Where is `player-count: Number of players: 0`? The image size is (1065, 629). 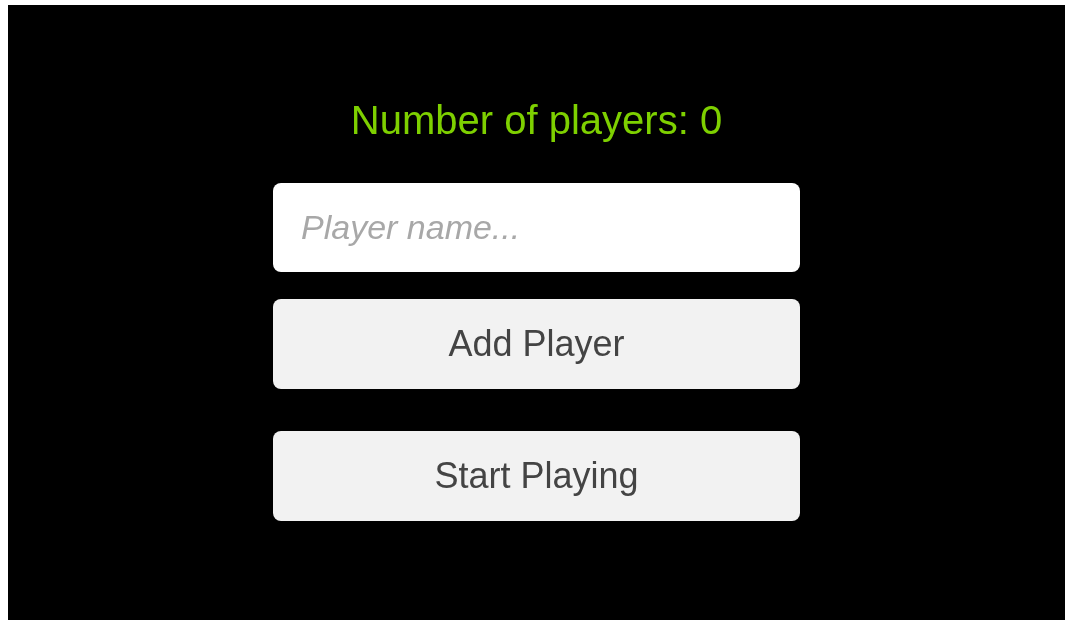 player-count: Number of players: 0 is located at coordinates (536, 120).